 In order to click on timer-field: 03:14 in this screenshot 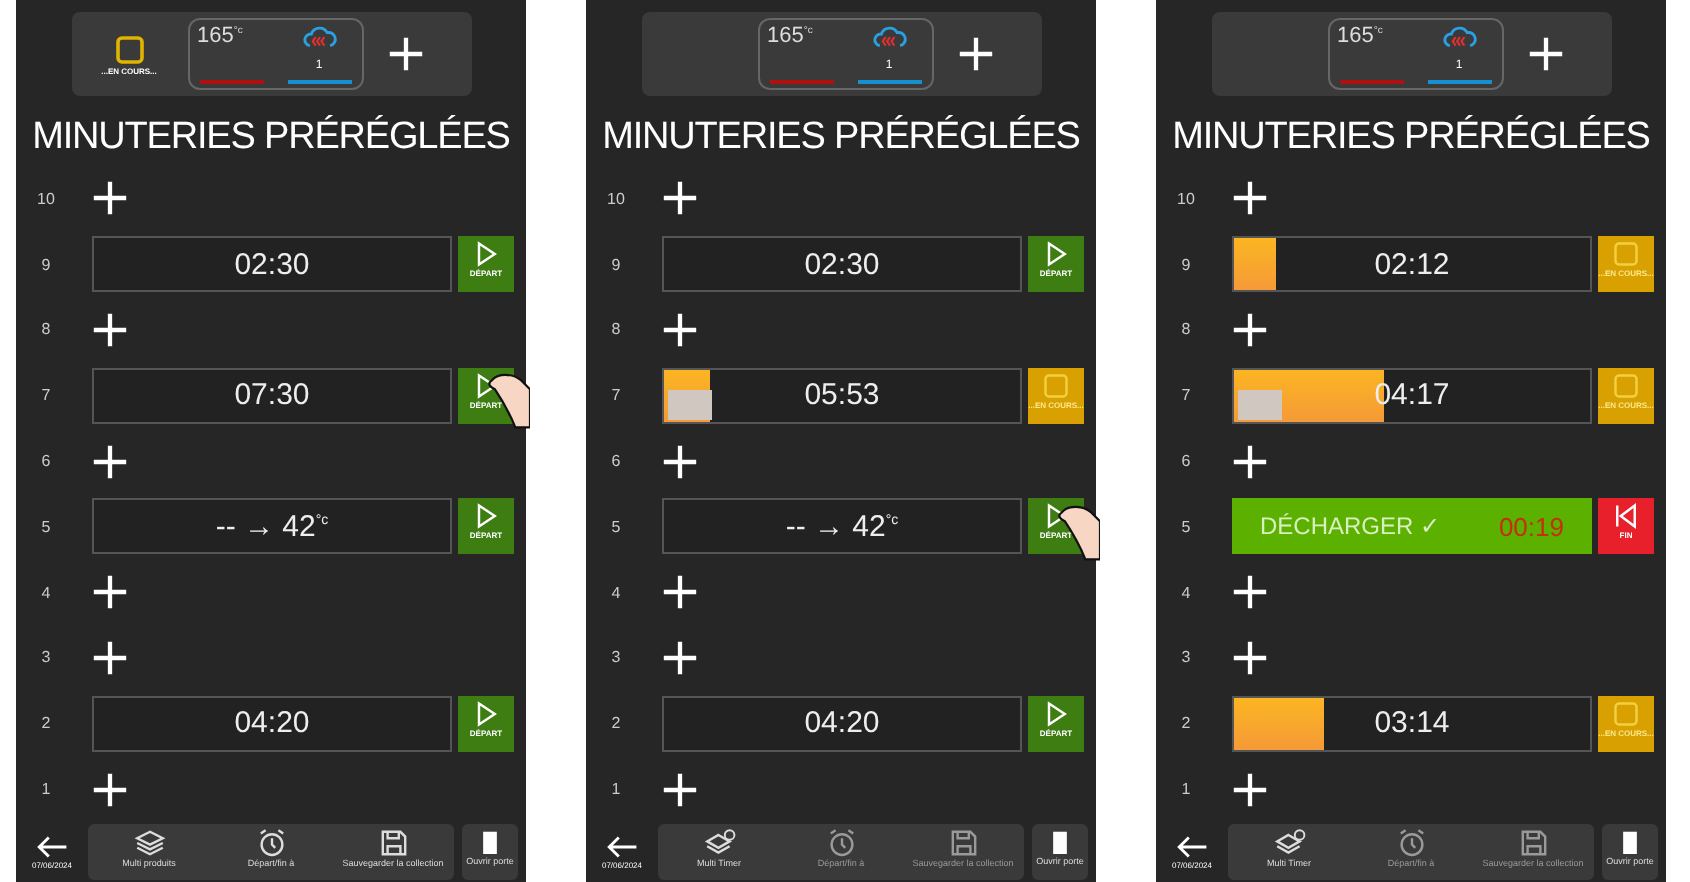, I will do `click(1412, 723)`.